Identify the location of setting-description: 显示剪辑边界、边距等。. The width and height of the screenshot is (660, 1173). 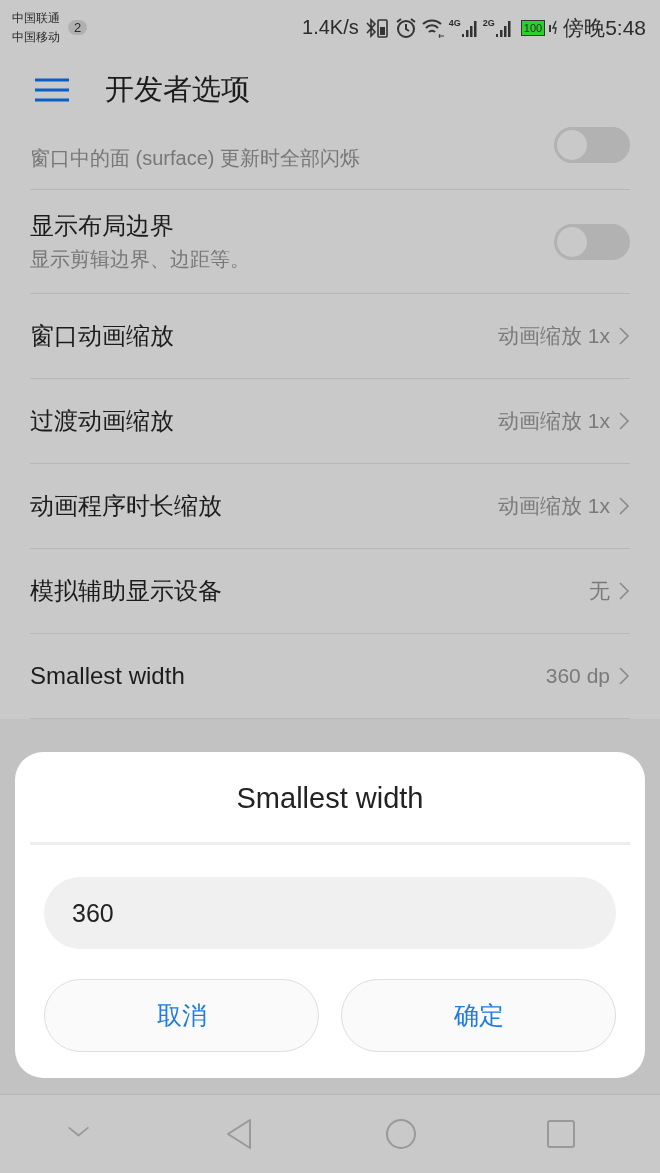
(140, 259).